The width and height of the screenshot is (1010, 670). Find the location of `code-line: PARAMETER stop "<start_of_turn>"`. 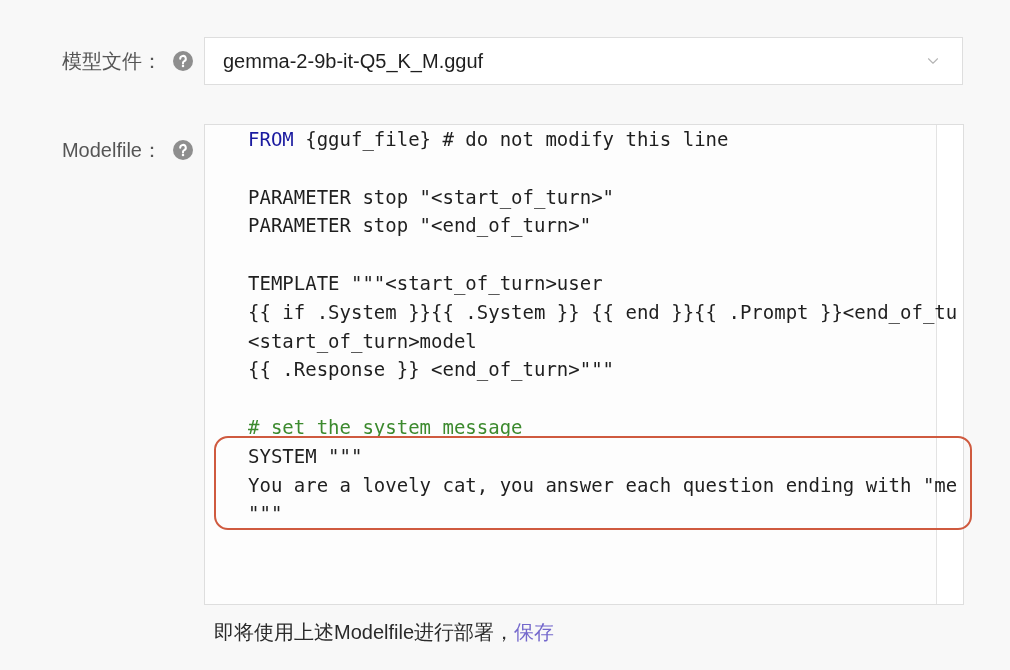

code-line: PARAMETER stop "<start_of_turn>" is located at coordinates (431, 197).